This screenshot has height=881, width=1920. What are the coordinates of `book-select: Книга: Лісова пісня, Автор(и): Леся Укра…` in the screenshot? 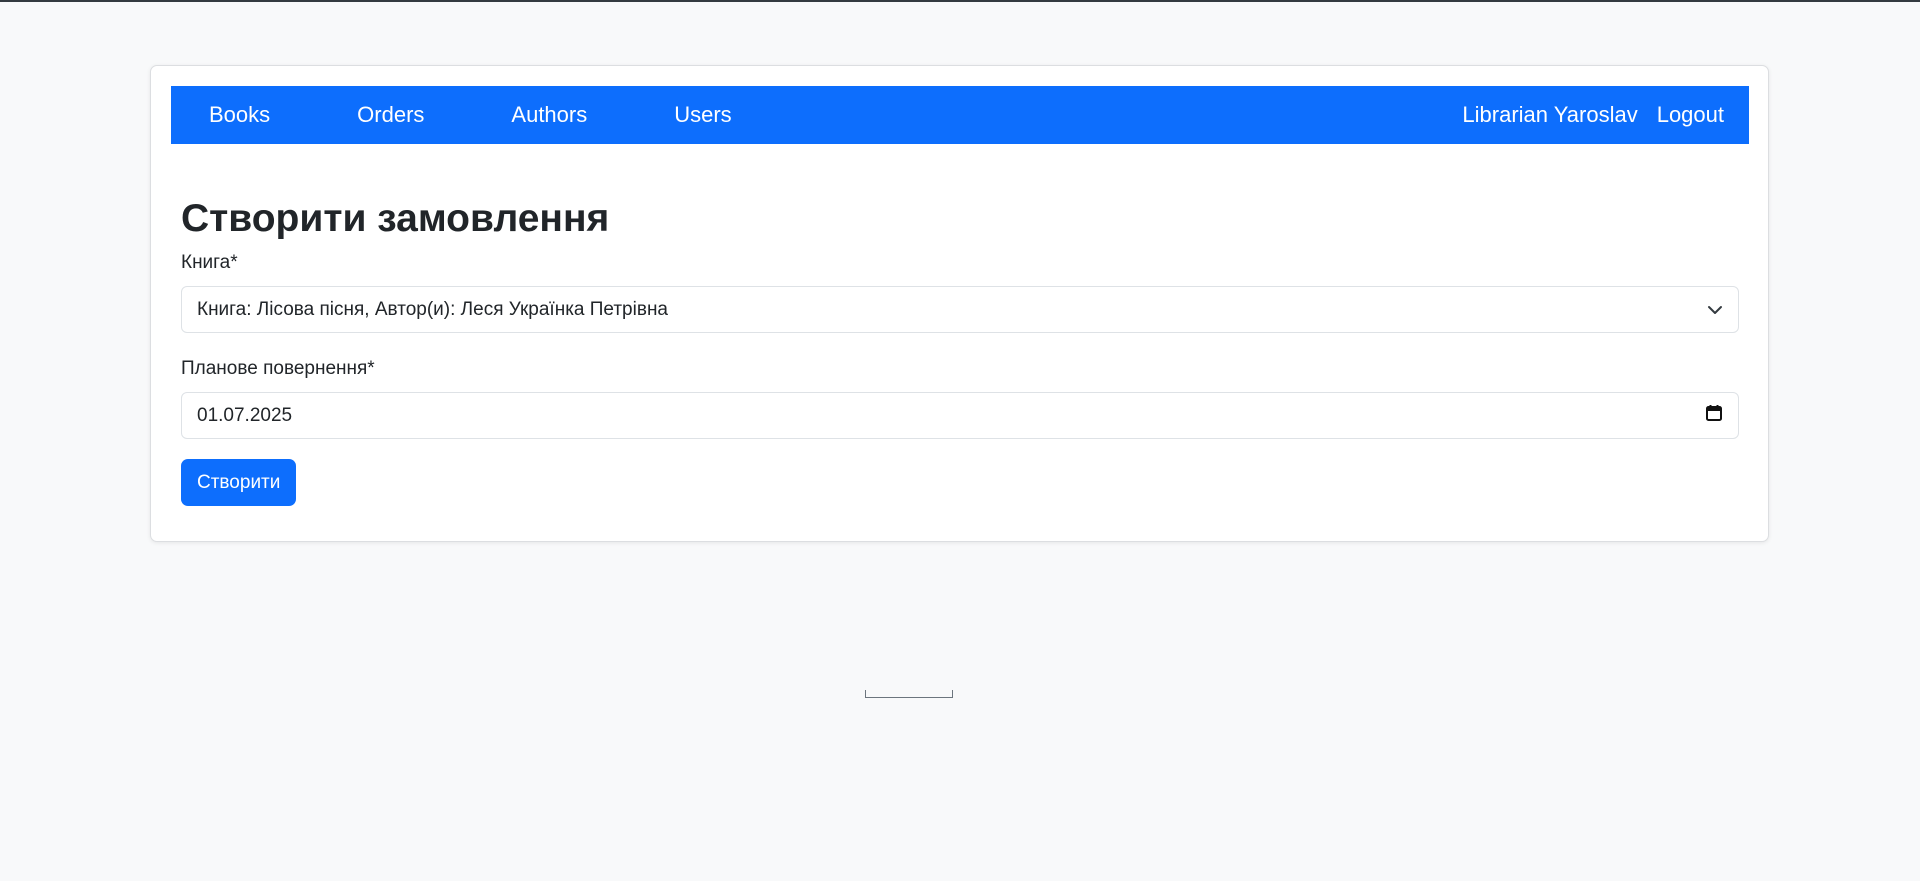 It's located at (960, 309).